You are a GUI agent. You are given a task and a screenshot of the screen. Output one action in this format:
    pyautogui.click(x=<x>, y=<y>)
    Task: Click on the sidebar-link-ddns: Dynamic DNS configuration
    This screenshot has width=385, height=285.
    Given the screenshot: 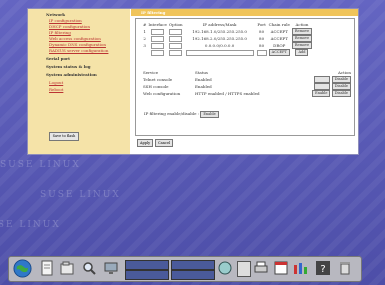 What is the action you would take?
    pyautogui.click(x=89, y=44)
    